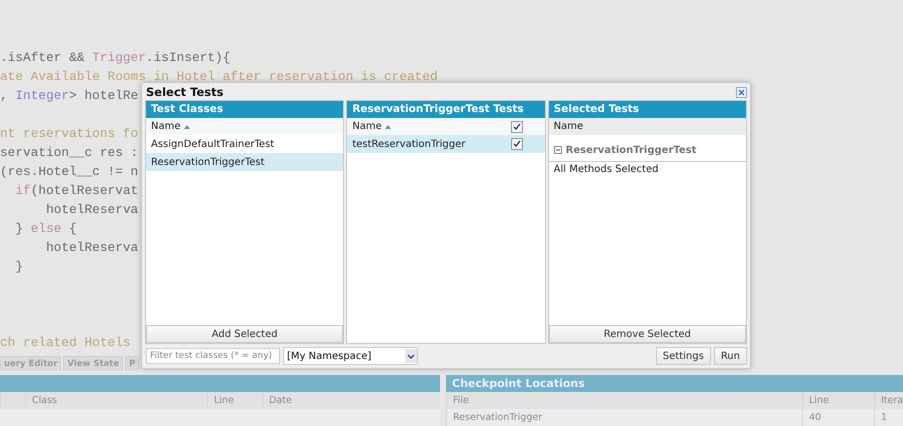  I want to click on settings-button: Settings, so click(683, 356).